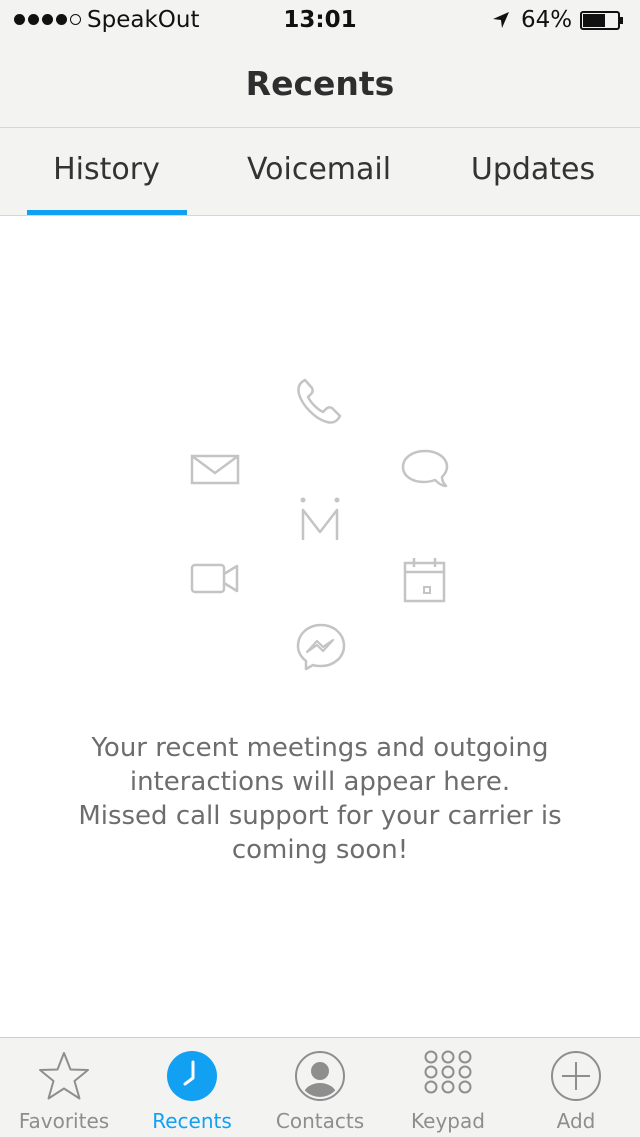  Describe the element at coordinates (320, 748) in the screenshot. I see `empty-message-line: Your recent meetings and outgoing` at that location.